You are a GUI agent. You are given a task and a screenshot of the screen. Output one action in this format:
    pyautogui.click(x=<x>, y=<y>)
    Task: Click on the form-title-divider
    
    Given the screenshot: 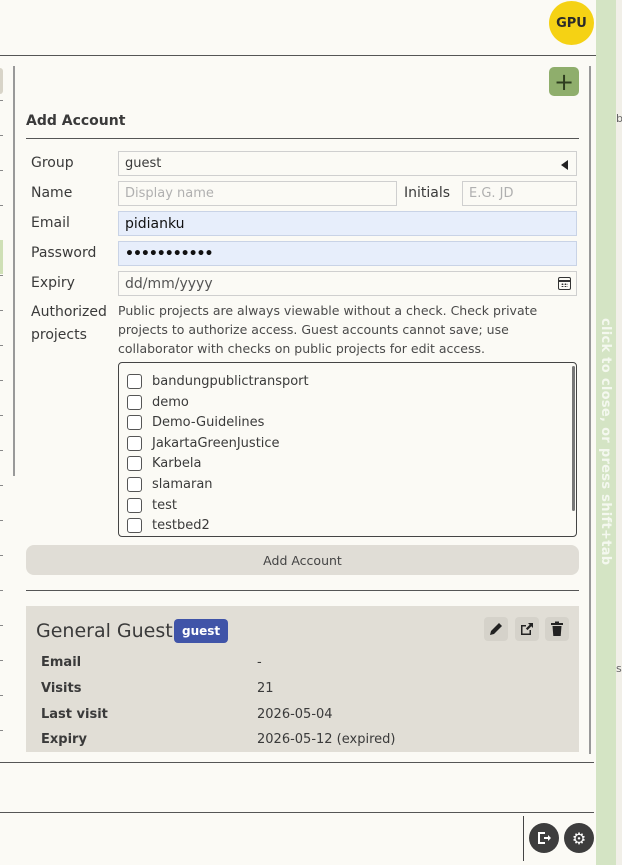 What is the action you would take?
    pyautogui.click(x=302, y=138)
    